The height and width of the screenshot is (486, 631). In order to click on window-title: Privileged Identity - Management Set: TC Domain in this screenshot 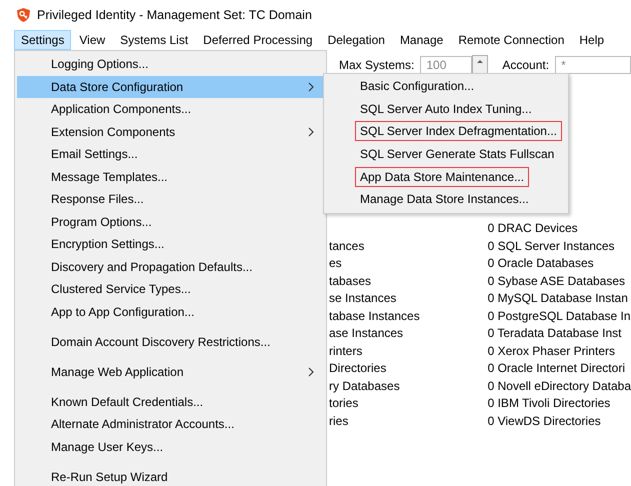, I will do `click(174, 15)`.